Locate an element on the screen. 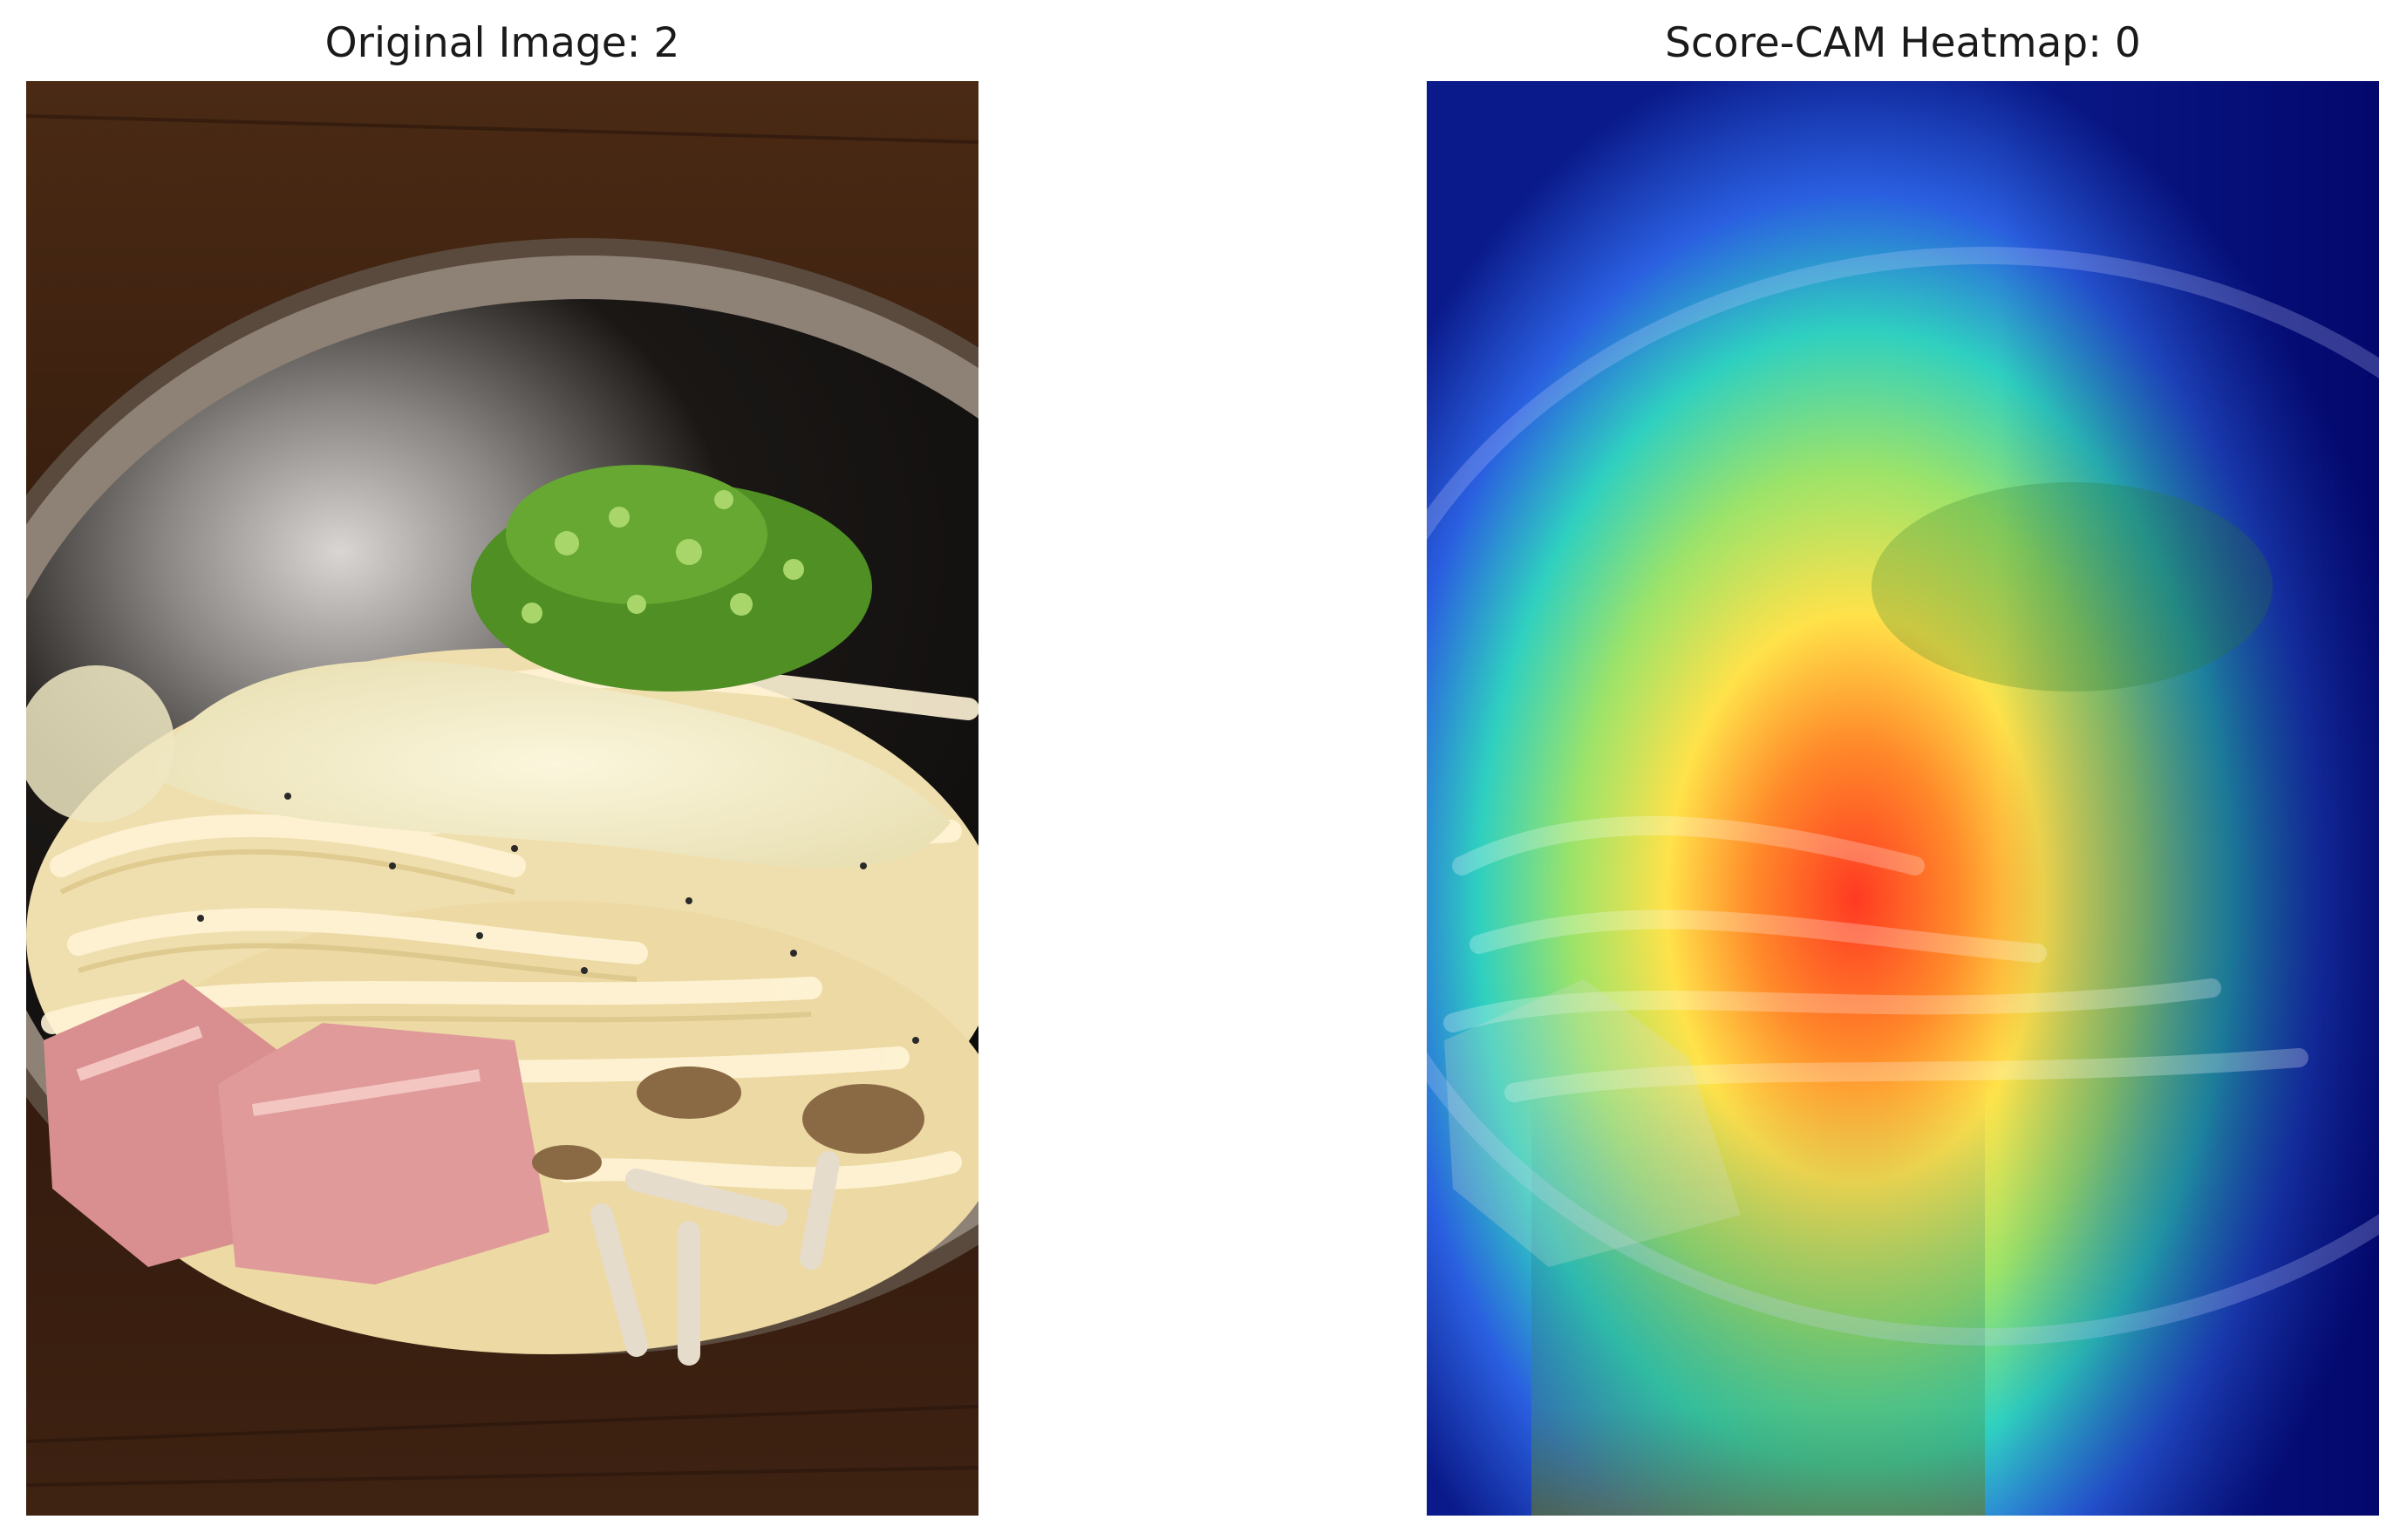 This screenshot has height=1540, width=2400. heatmap-title: Score-CAM Heatmap: 0 is located at coordinates (1903, 43).